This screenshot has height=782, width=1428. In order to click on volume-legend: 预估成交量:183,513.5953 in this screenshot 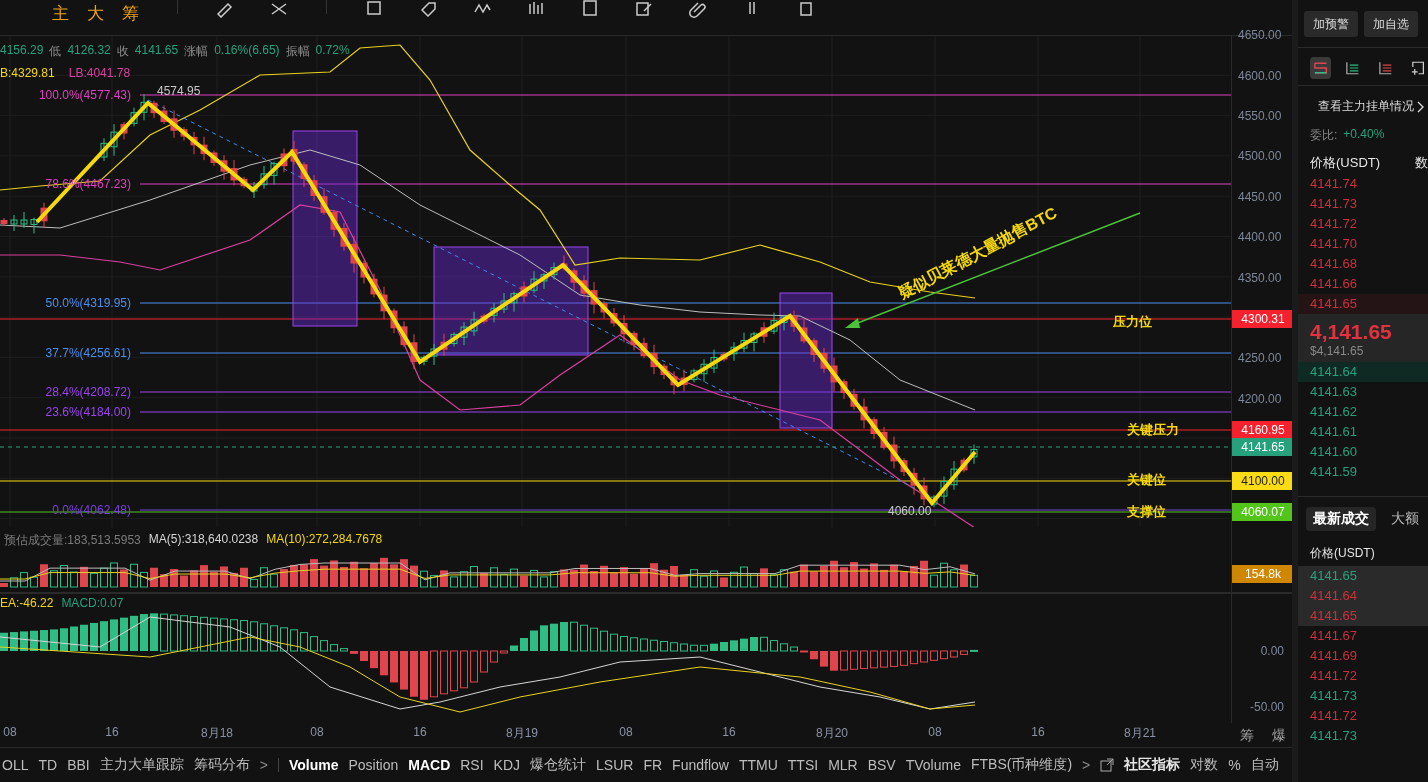, I will do `click(72, 540)`.